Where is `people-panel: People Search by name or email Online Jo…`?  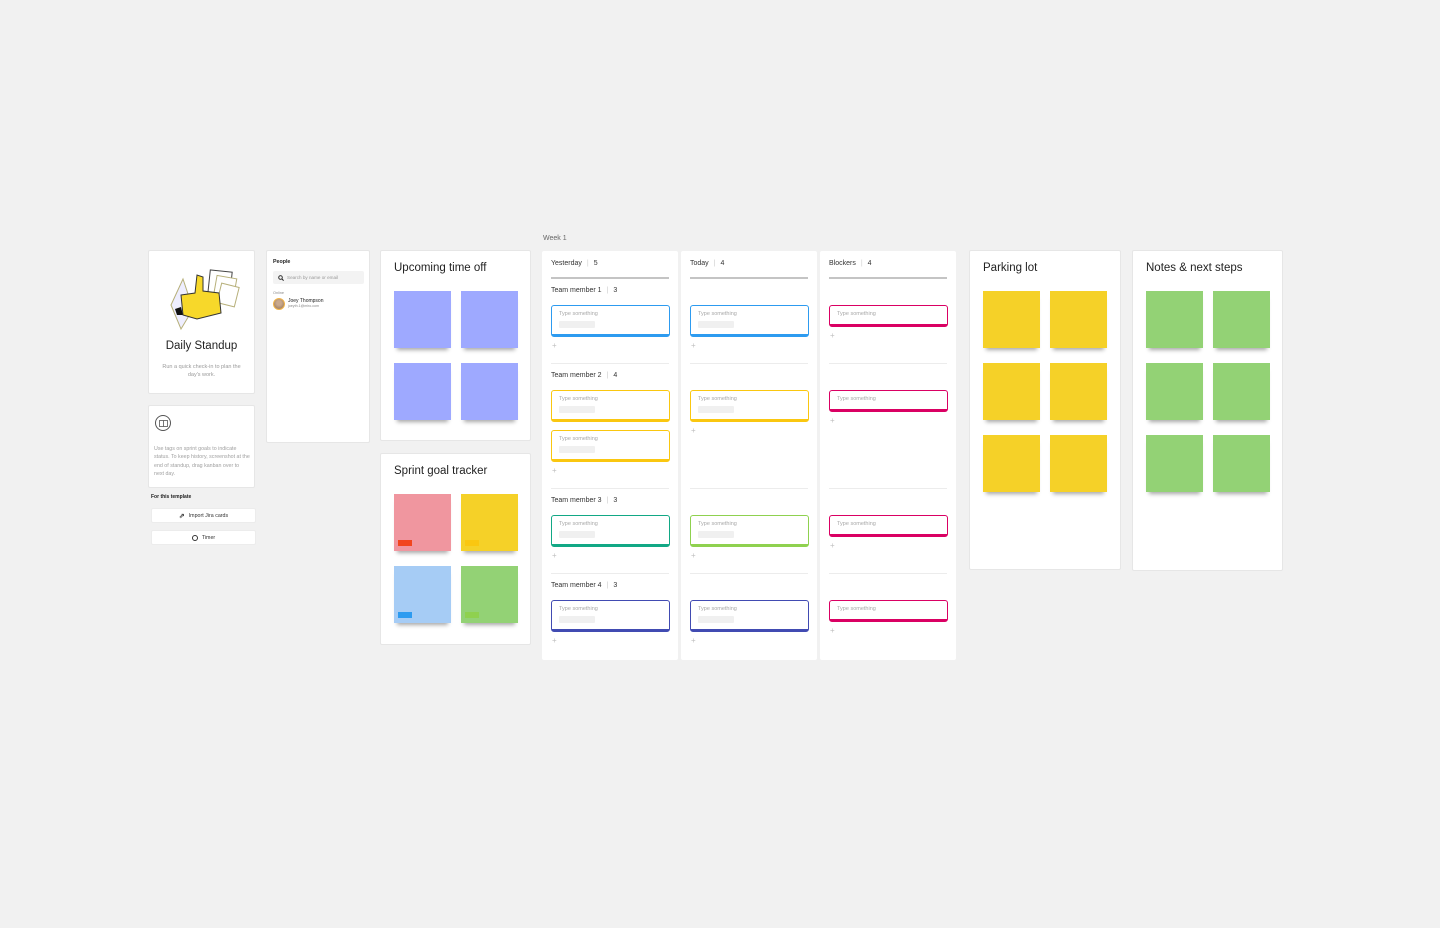
people-panel: People Search by name or email Online Jo… is located at coordinates (318, 346).